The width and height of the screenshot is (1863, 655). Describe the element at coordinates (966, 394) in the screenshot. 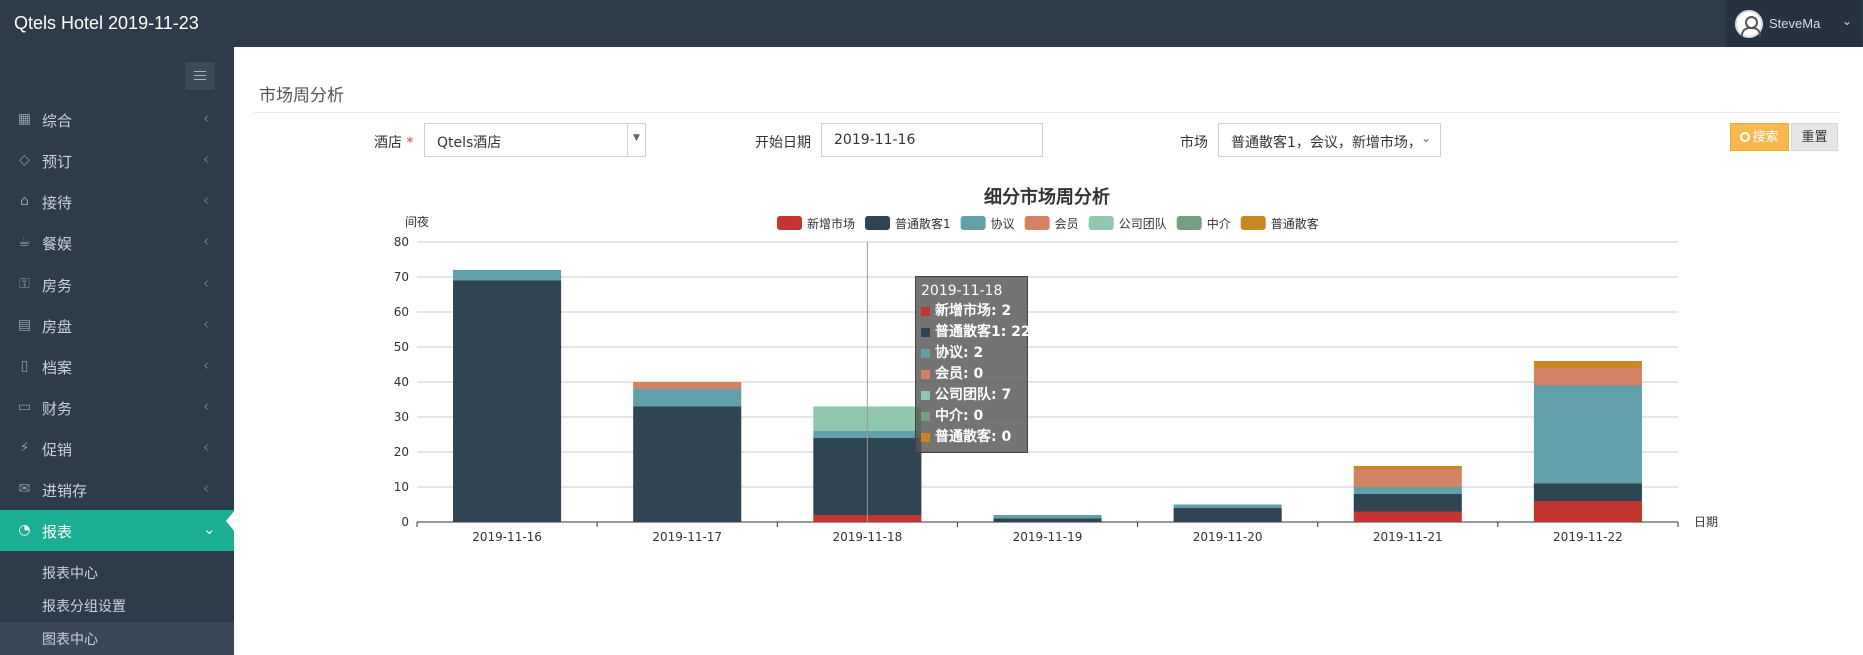

I see `tooltip-row: 公司团队: 7` at that location.